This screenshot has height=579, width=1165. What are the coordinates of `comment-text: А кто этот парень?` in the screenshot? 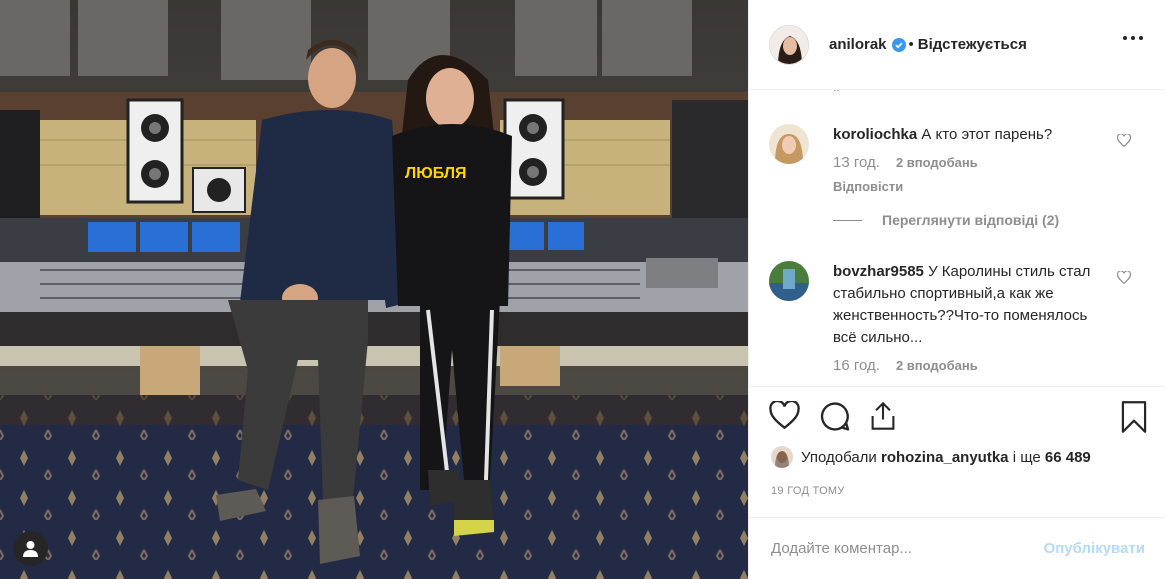 It's located at (987, 134).